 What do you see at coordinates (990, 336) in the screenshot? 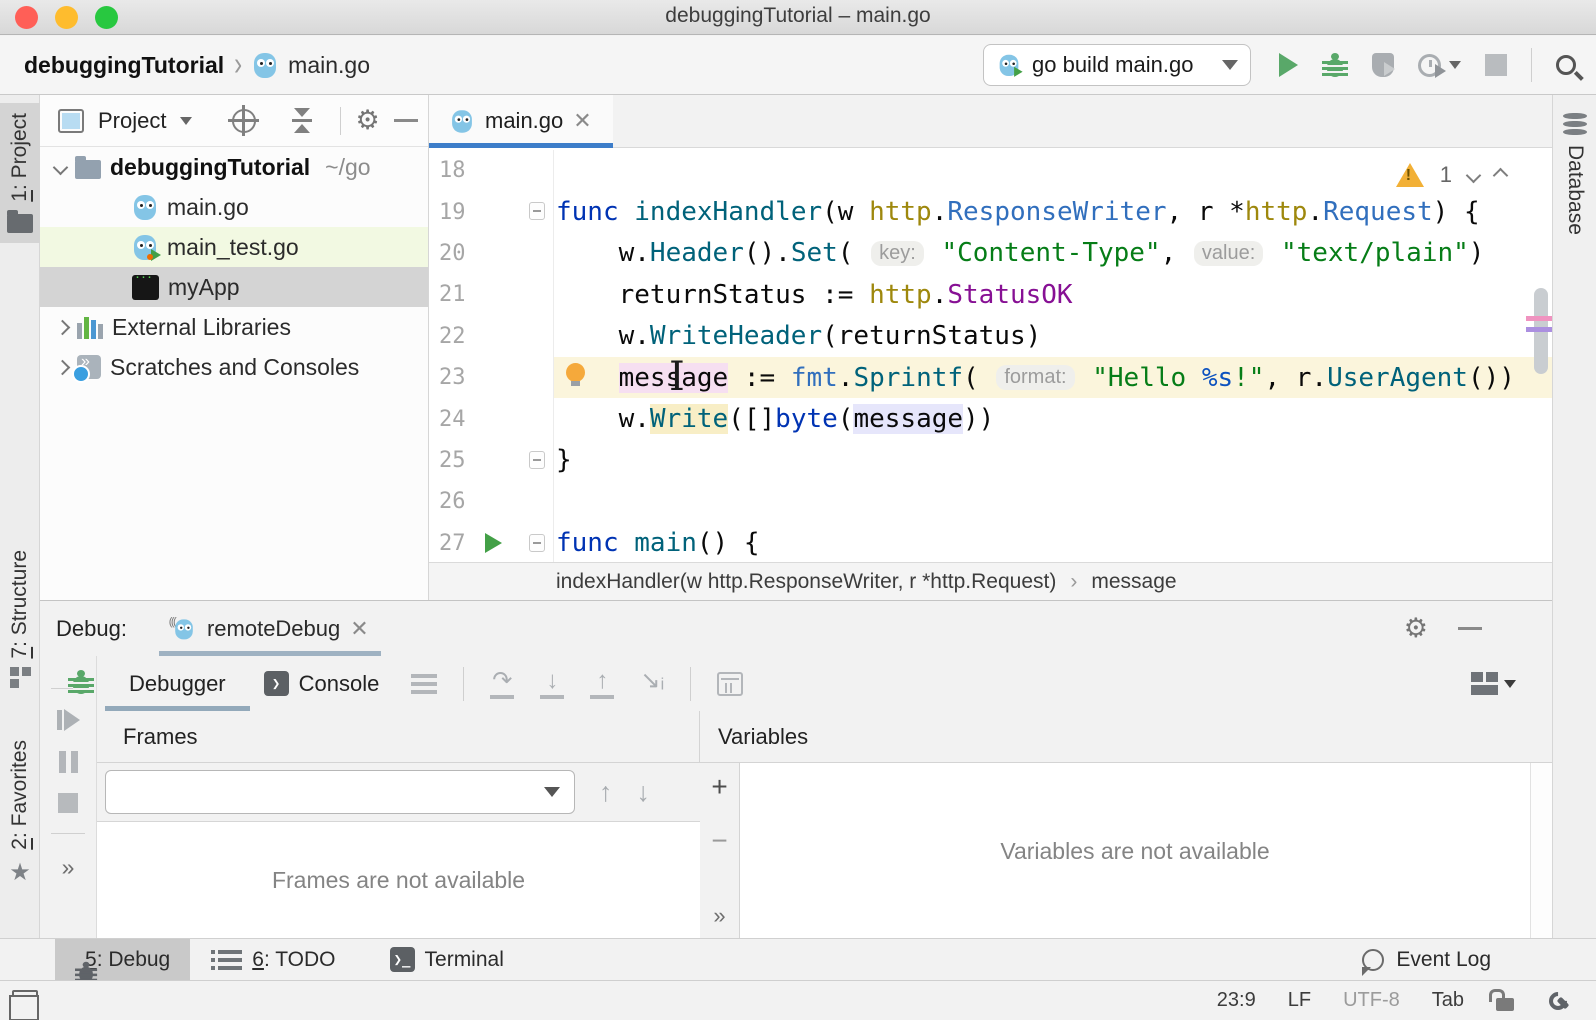
I see `code-line-22: 22 w. WriteHeader (returnStatus)` at bounding box center [990, 336].